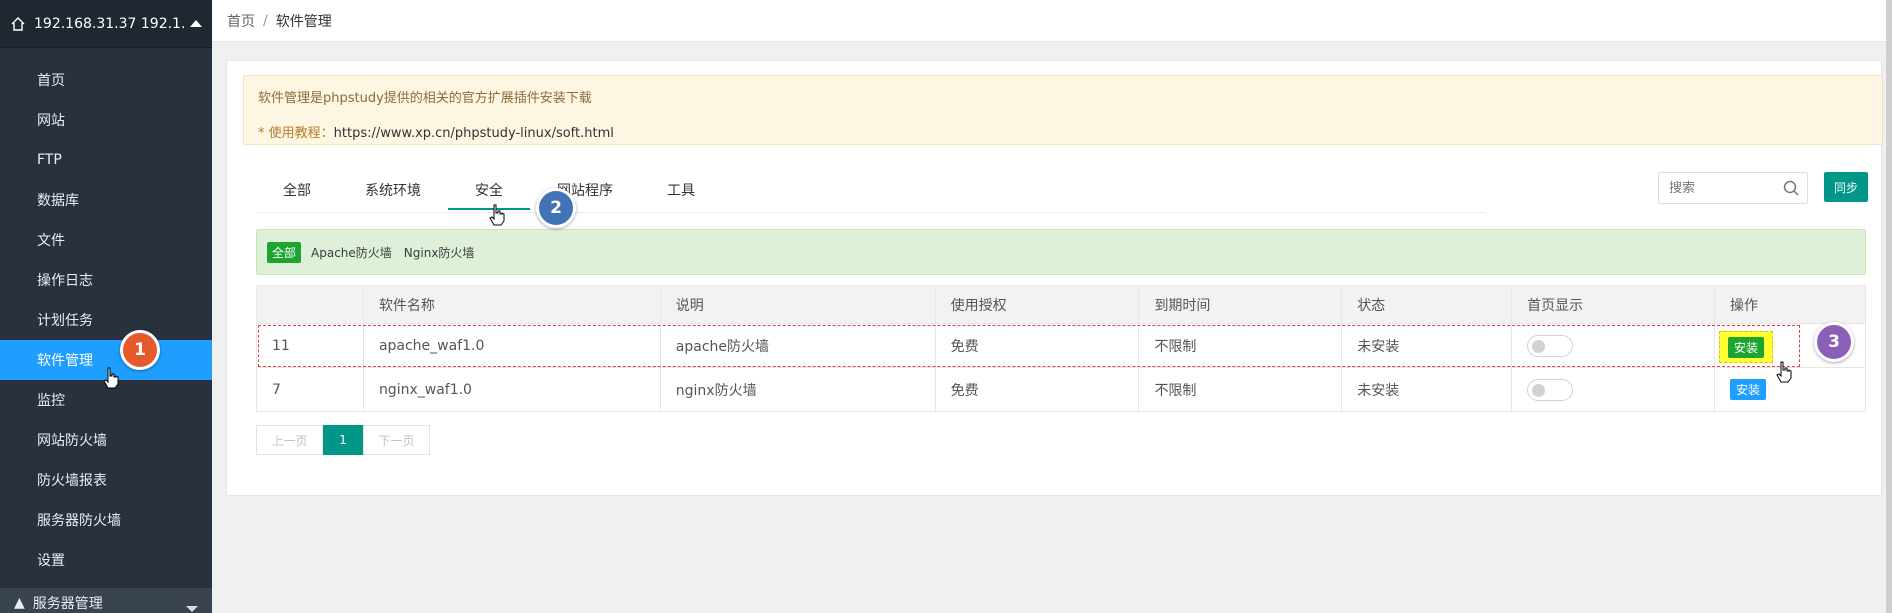  I want to click on cell-name: nginx_waf1.0, so click(511, 389).